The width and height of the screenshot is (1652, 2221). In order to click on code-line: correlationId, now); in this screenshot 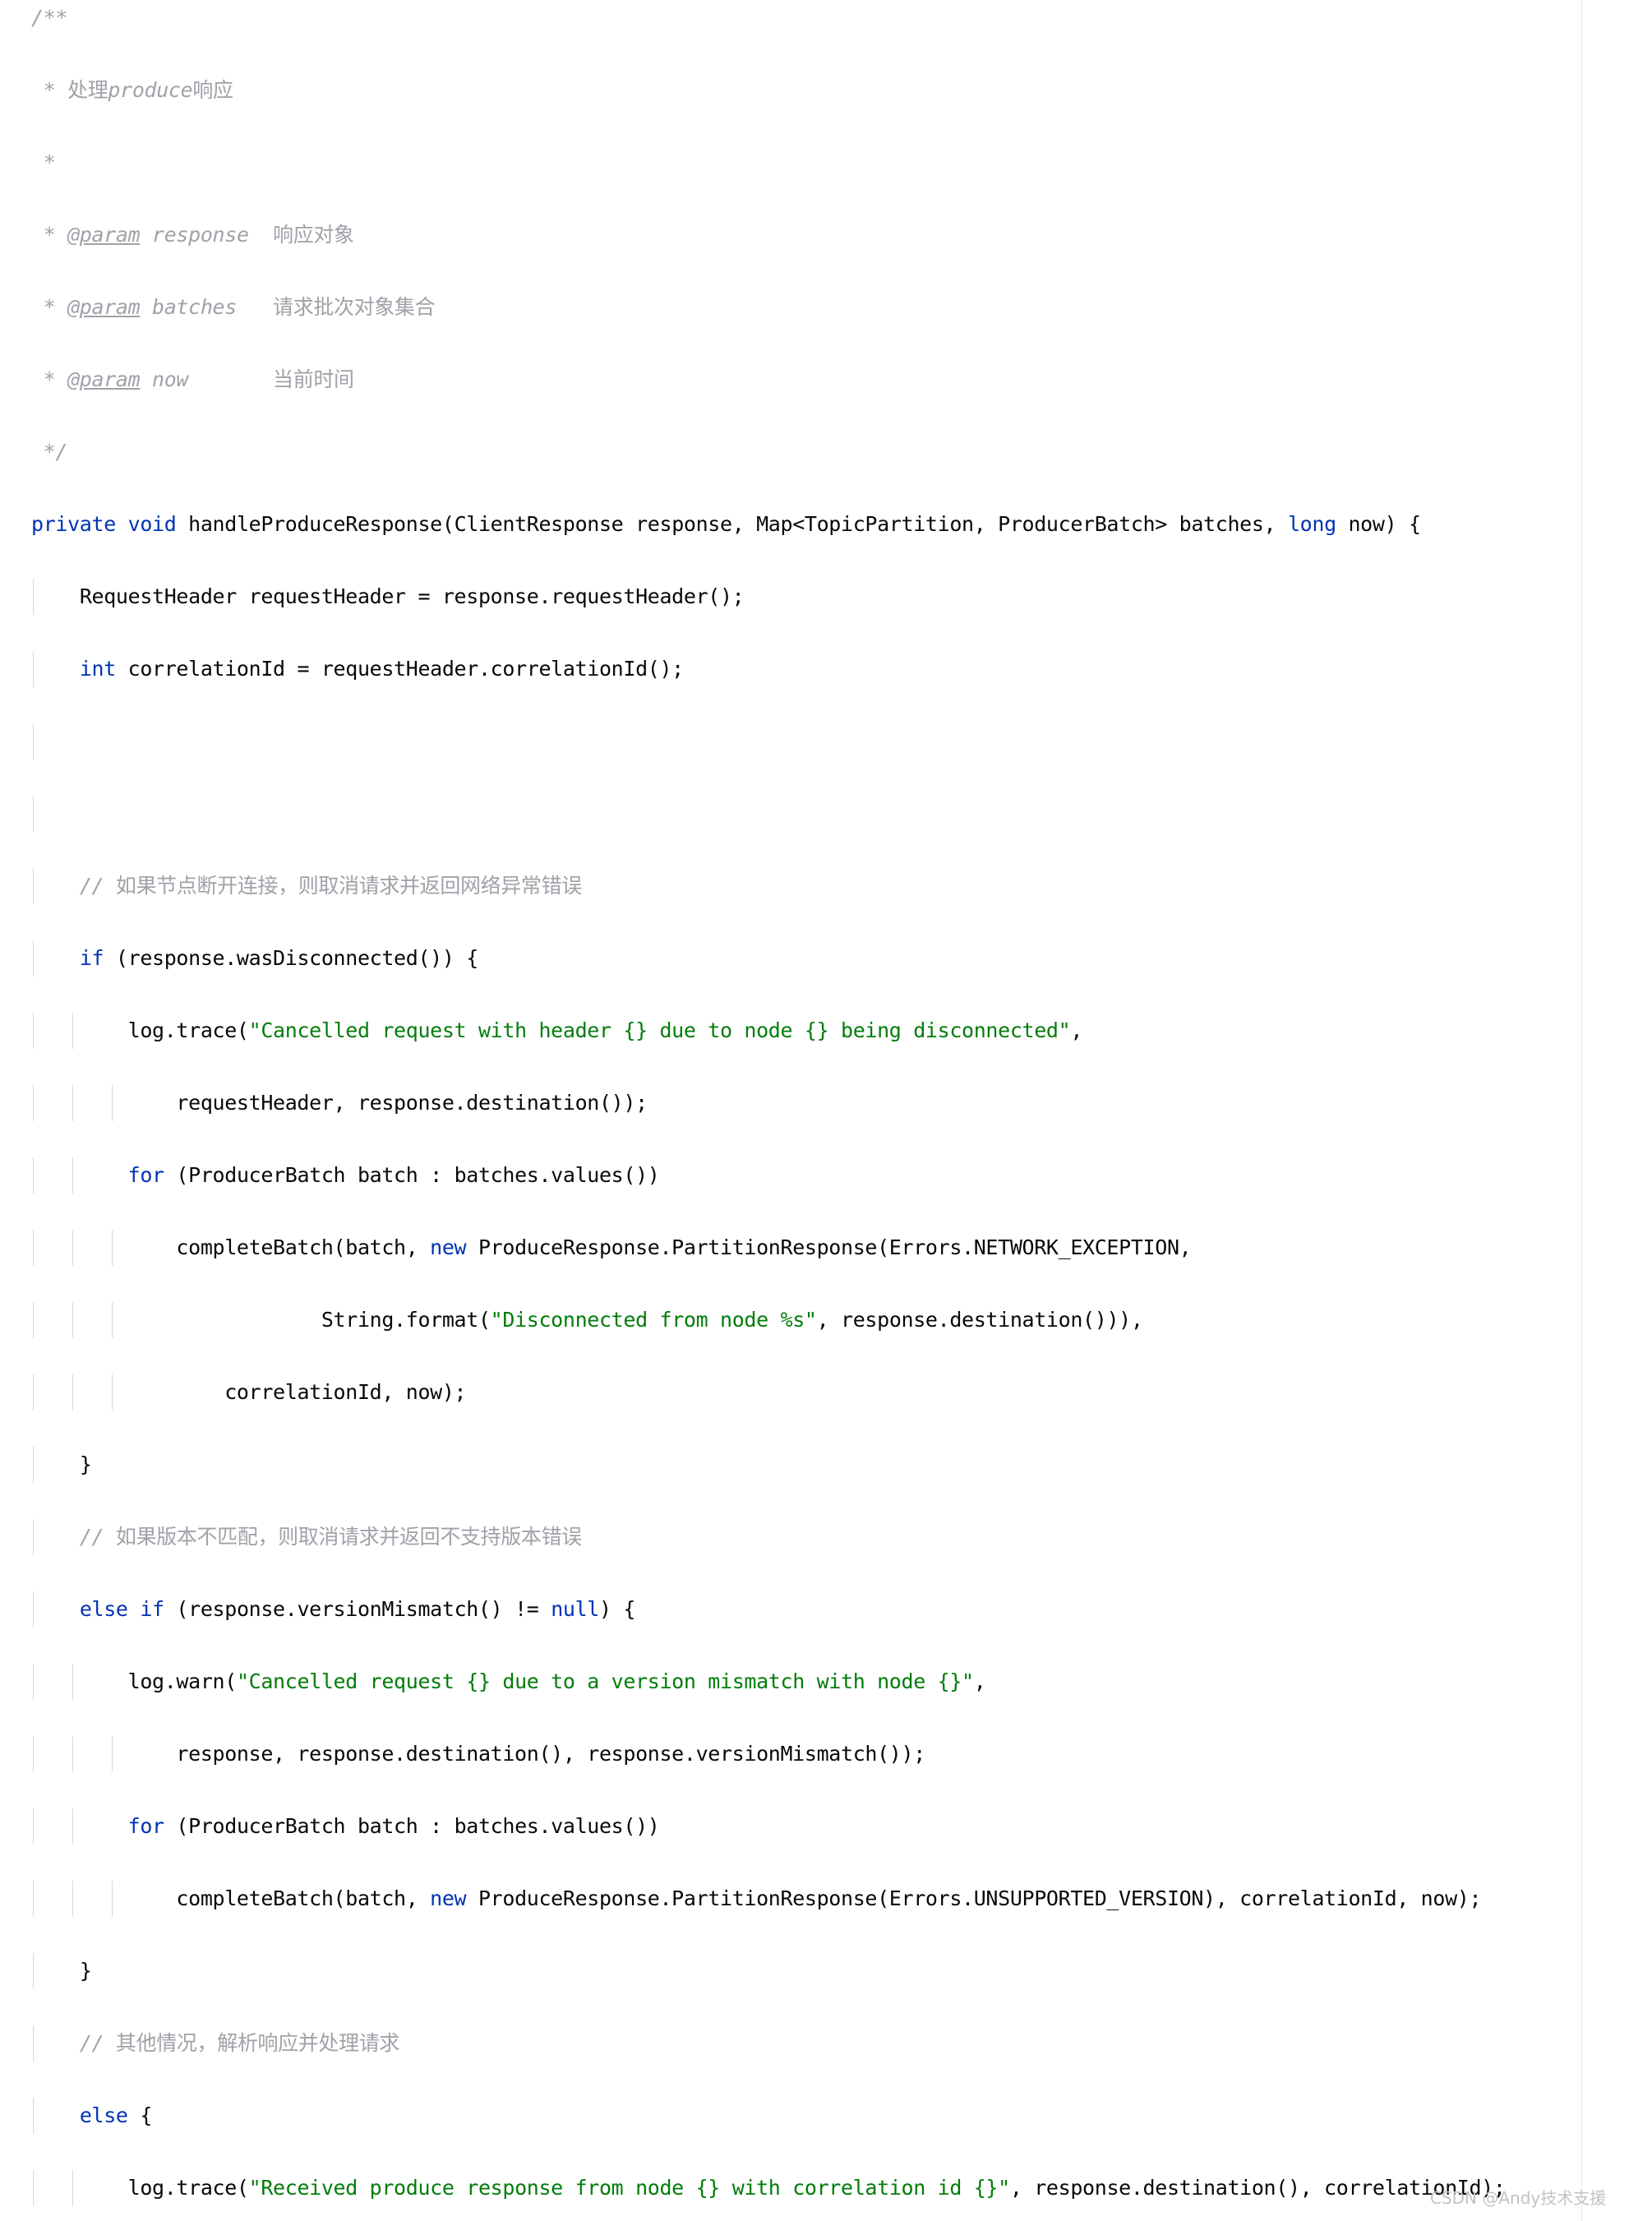, I will do `click(826, 1392)`.